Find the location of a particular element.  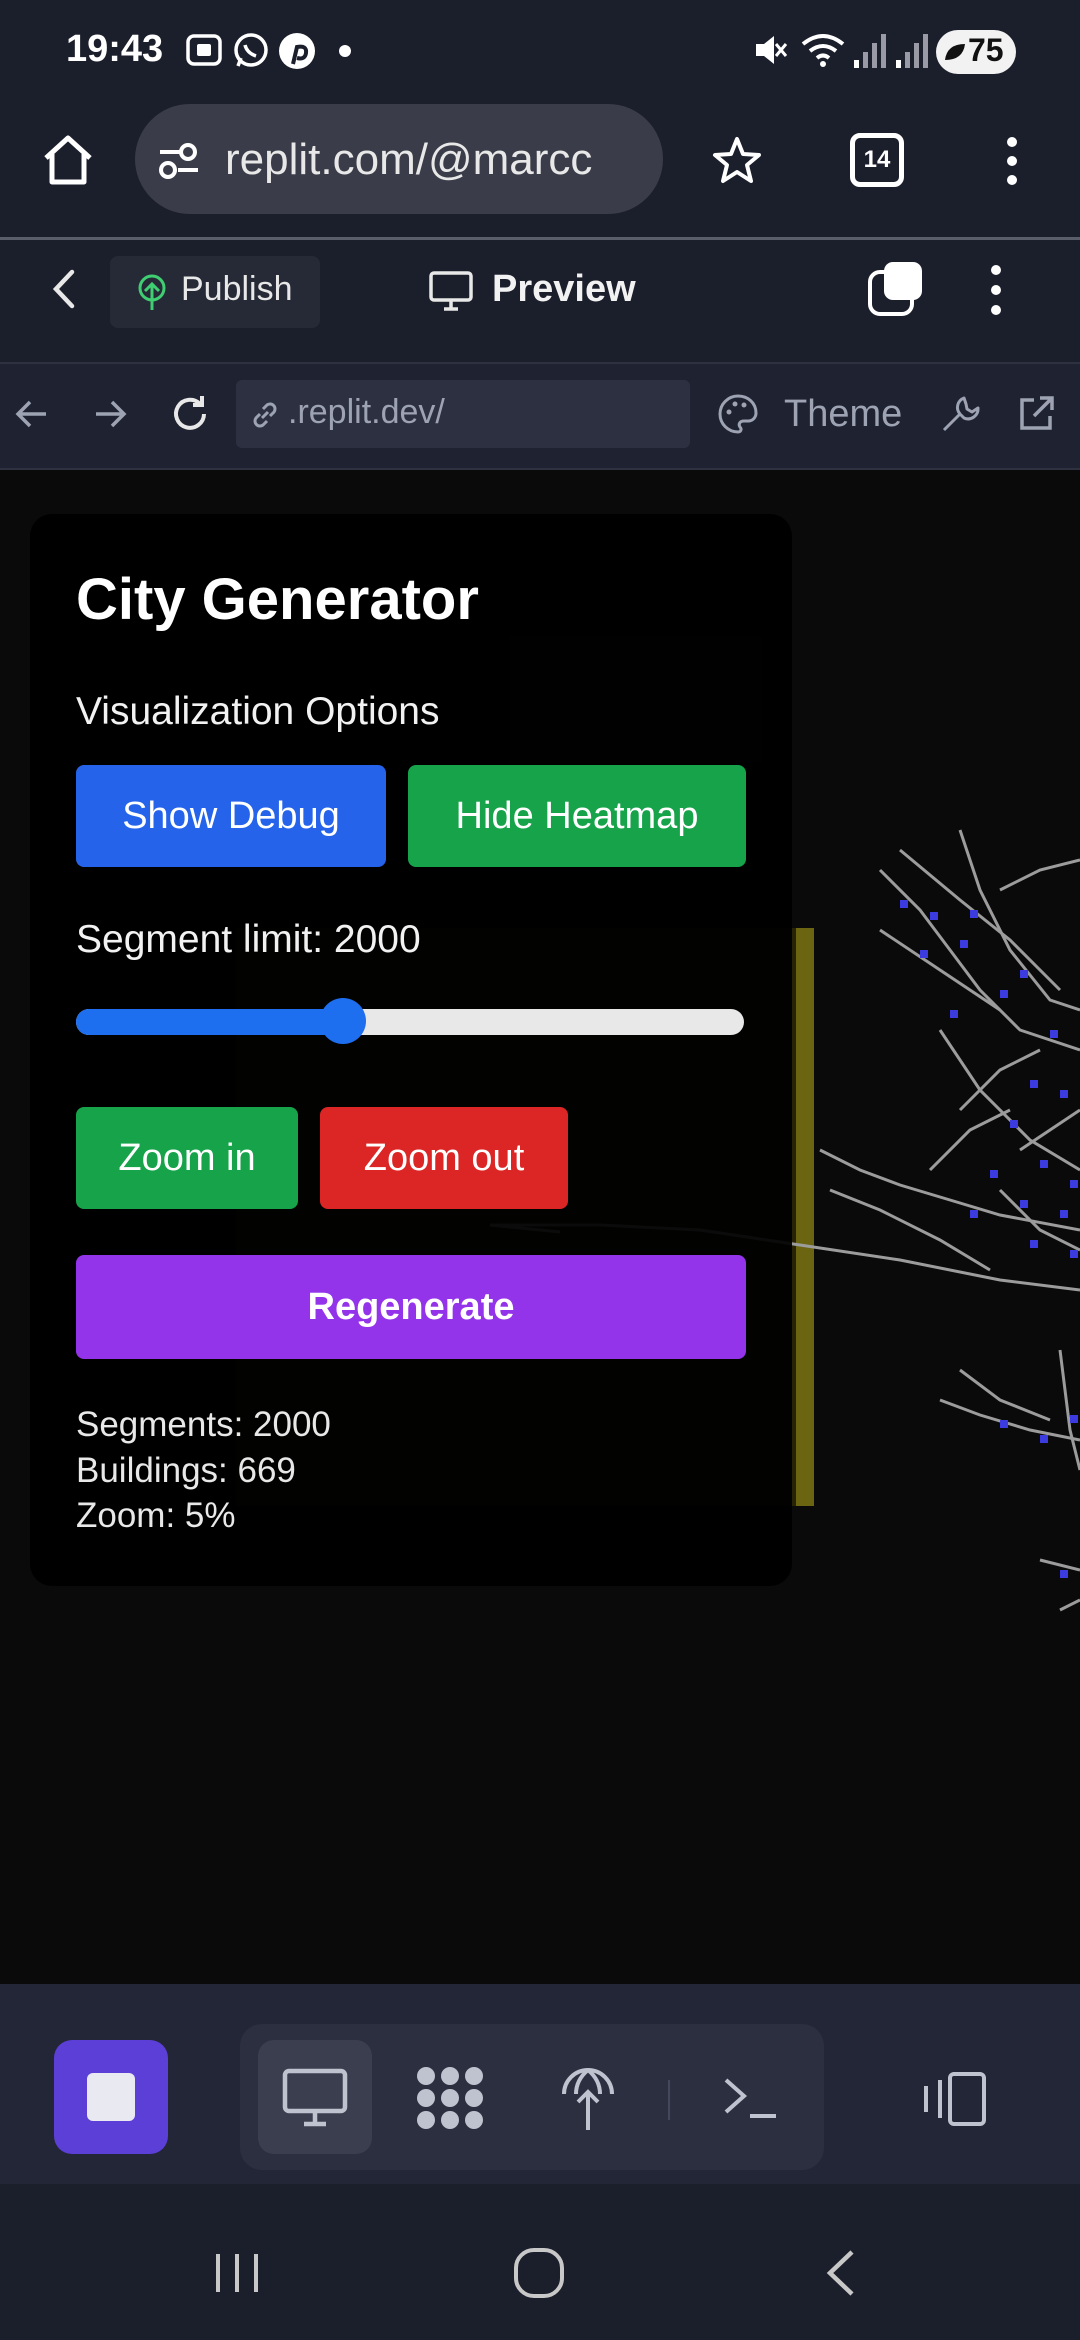

regenerate-button: Regenerate is located at coordinates (411, 1307).